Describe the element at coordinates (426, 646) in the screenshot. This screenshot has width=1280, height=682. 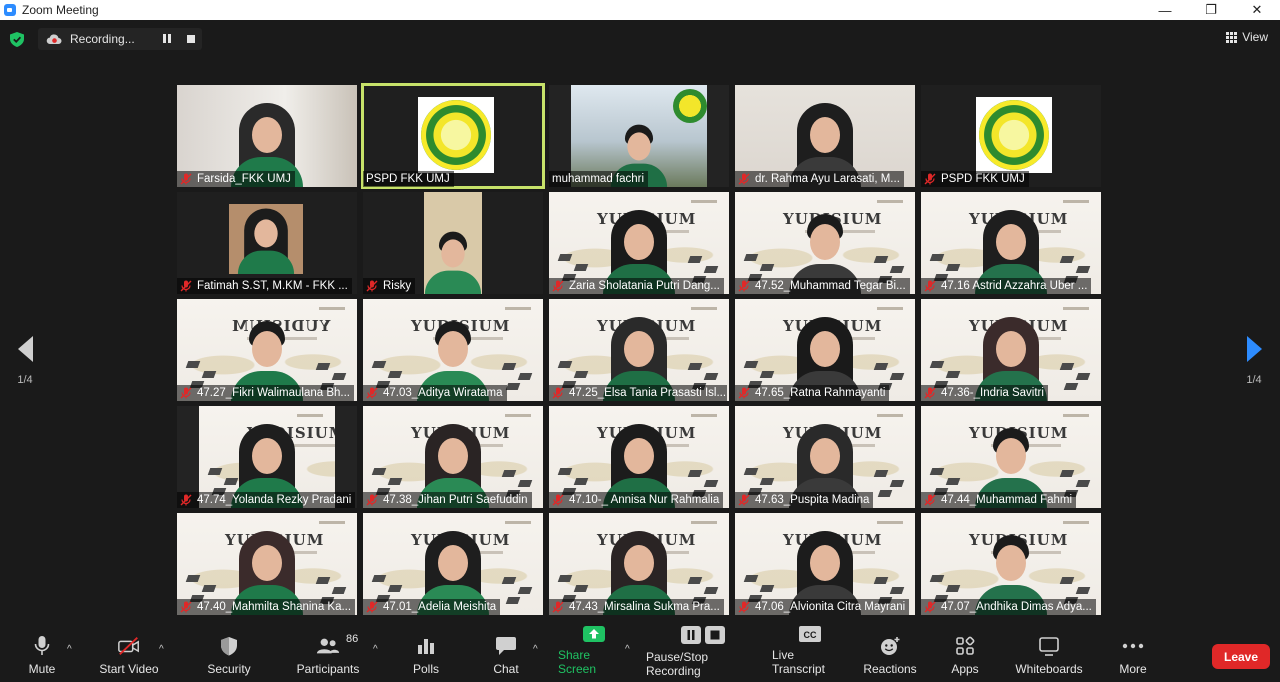
I see `polls-icon` at that location.